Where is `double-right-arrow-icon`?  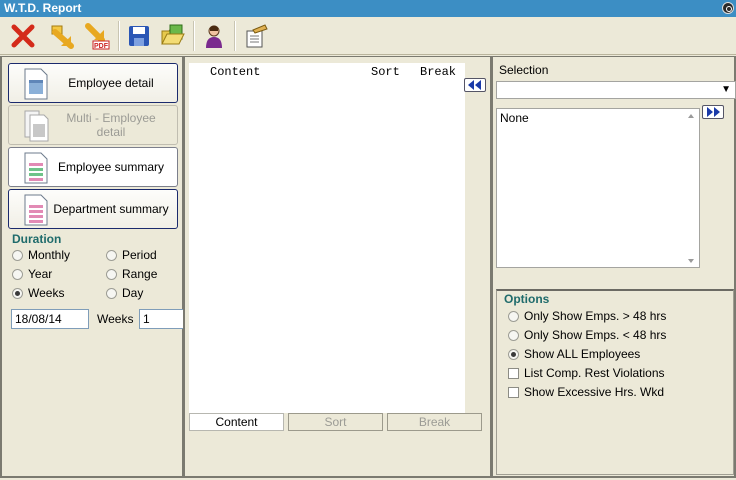
double-right-arrow-icon is located at coordinates (713, 112).